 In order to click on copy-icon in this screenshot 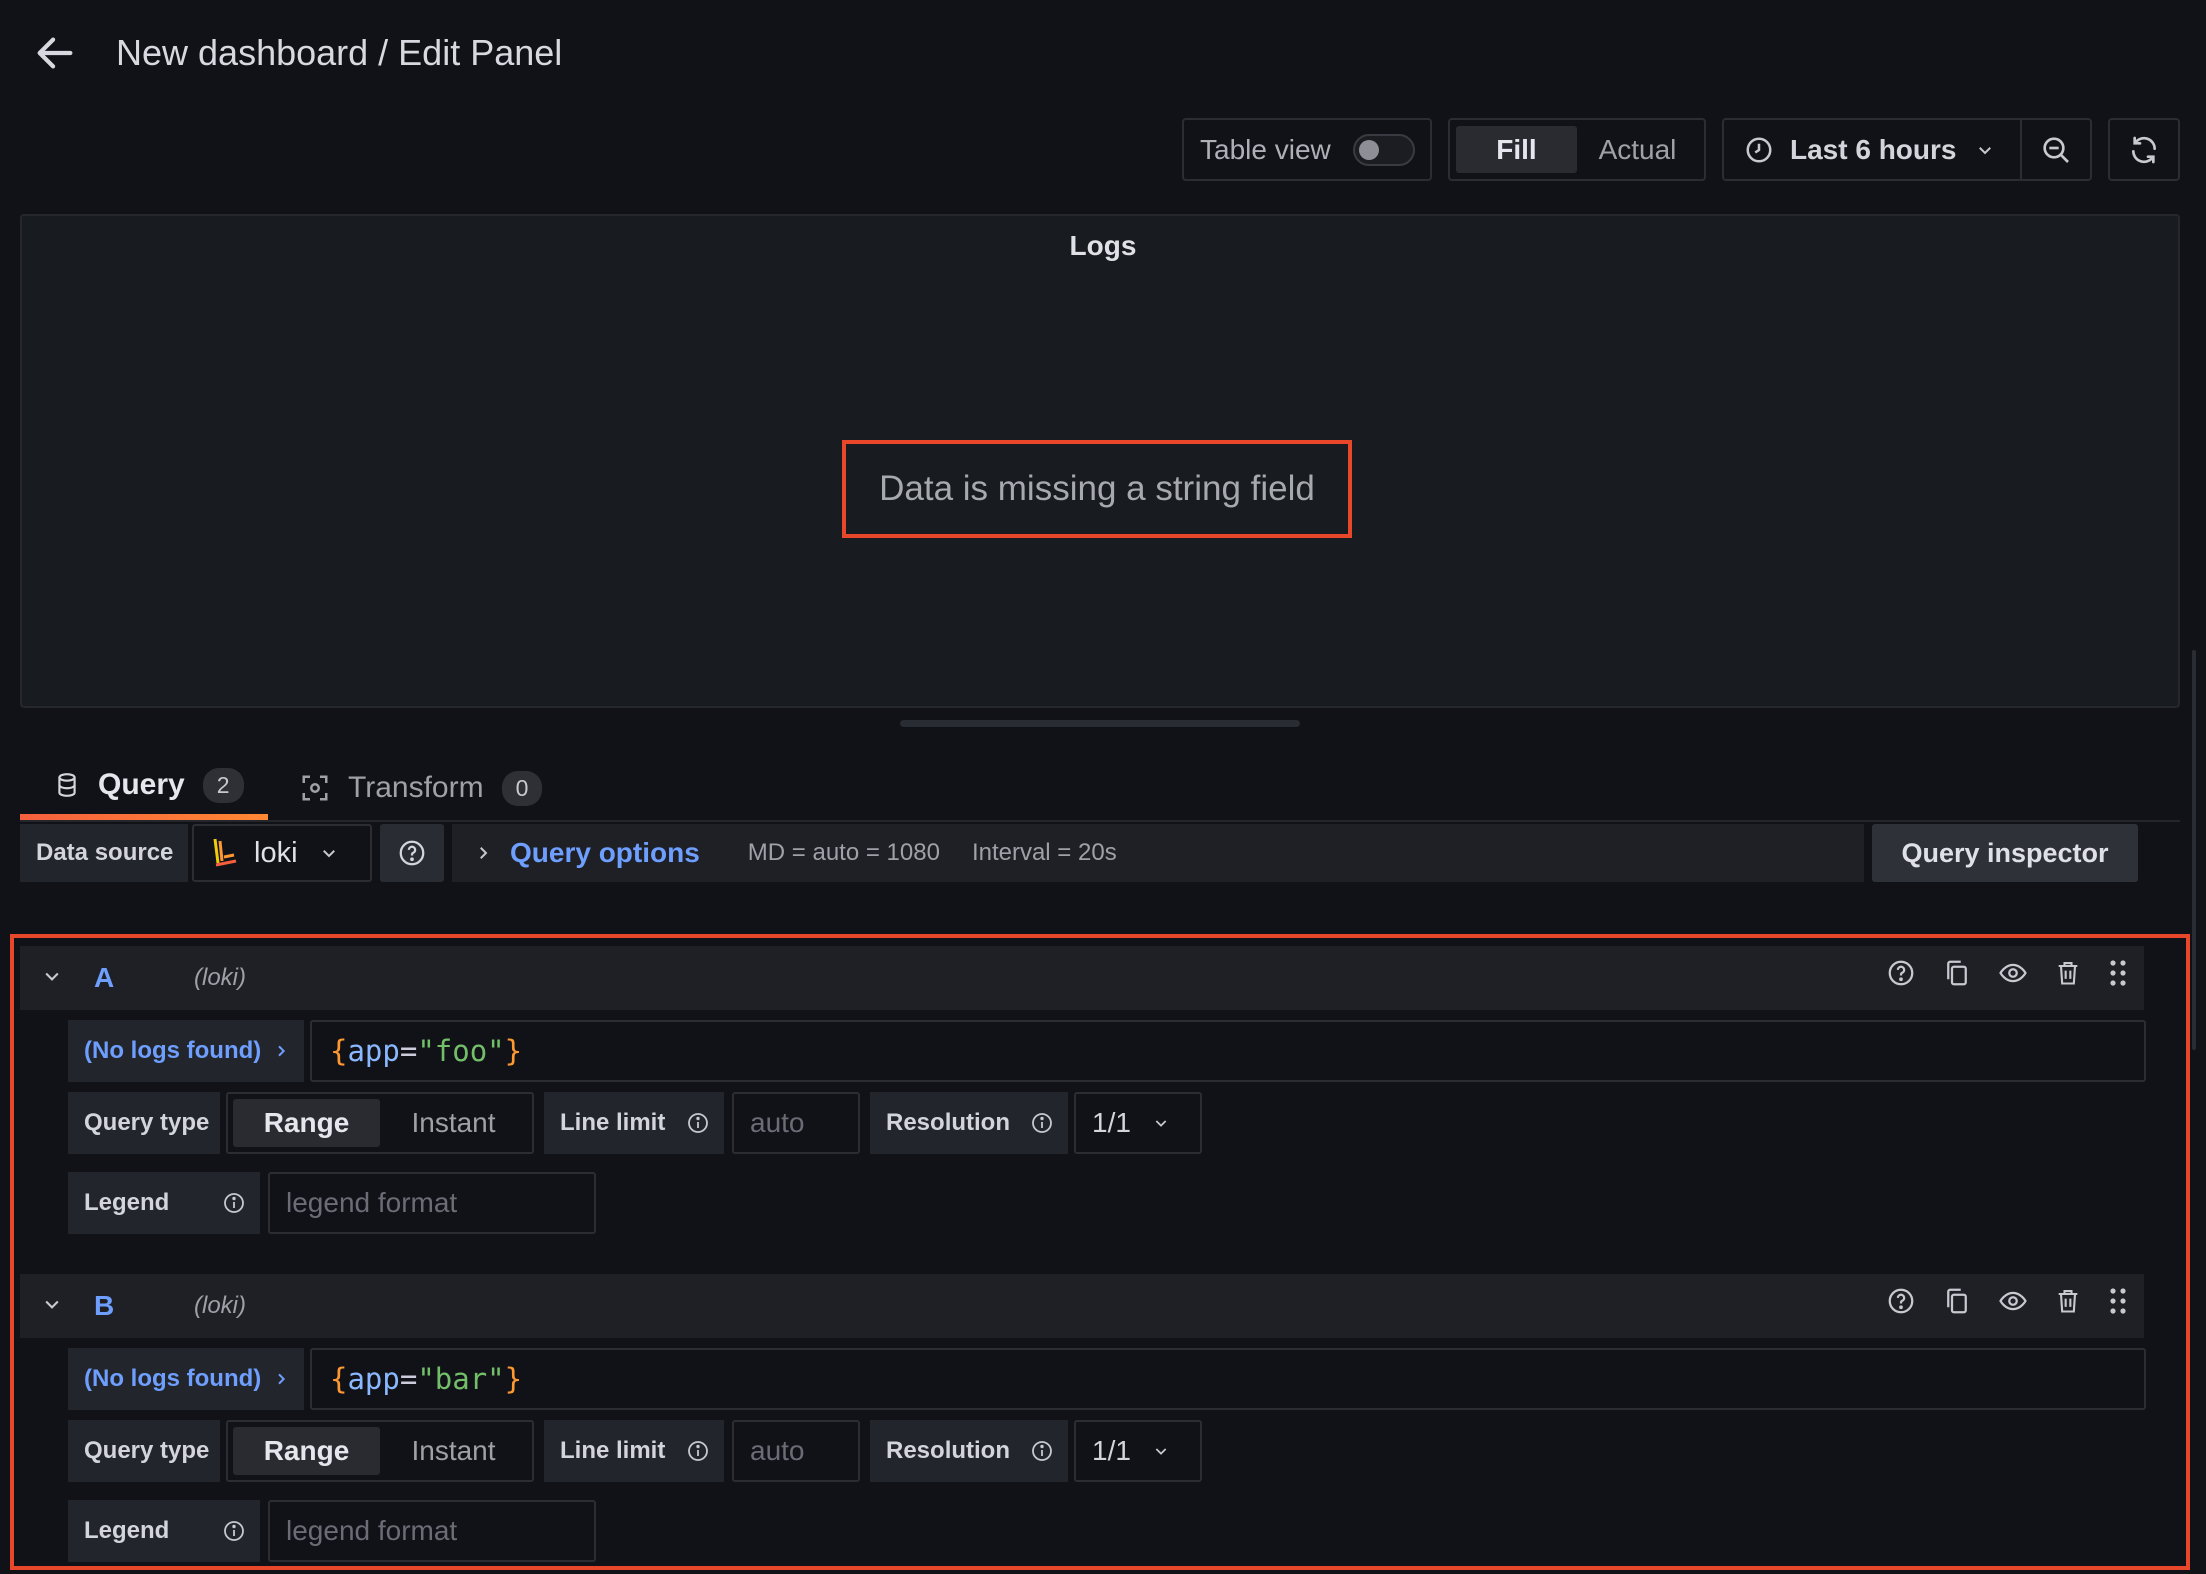, I will do `click(1957, 973)`.